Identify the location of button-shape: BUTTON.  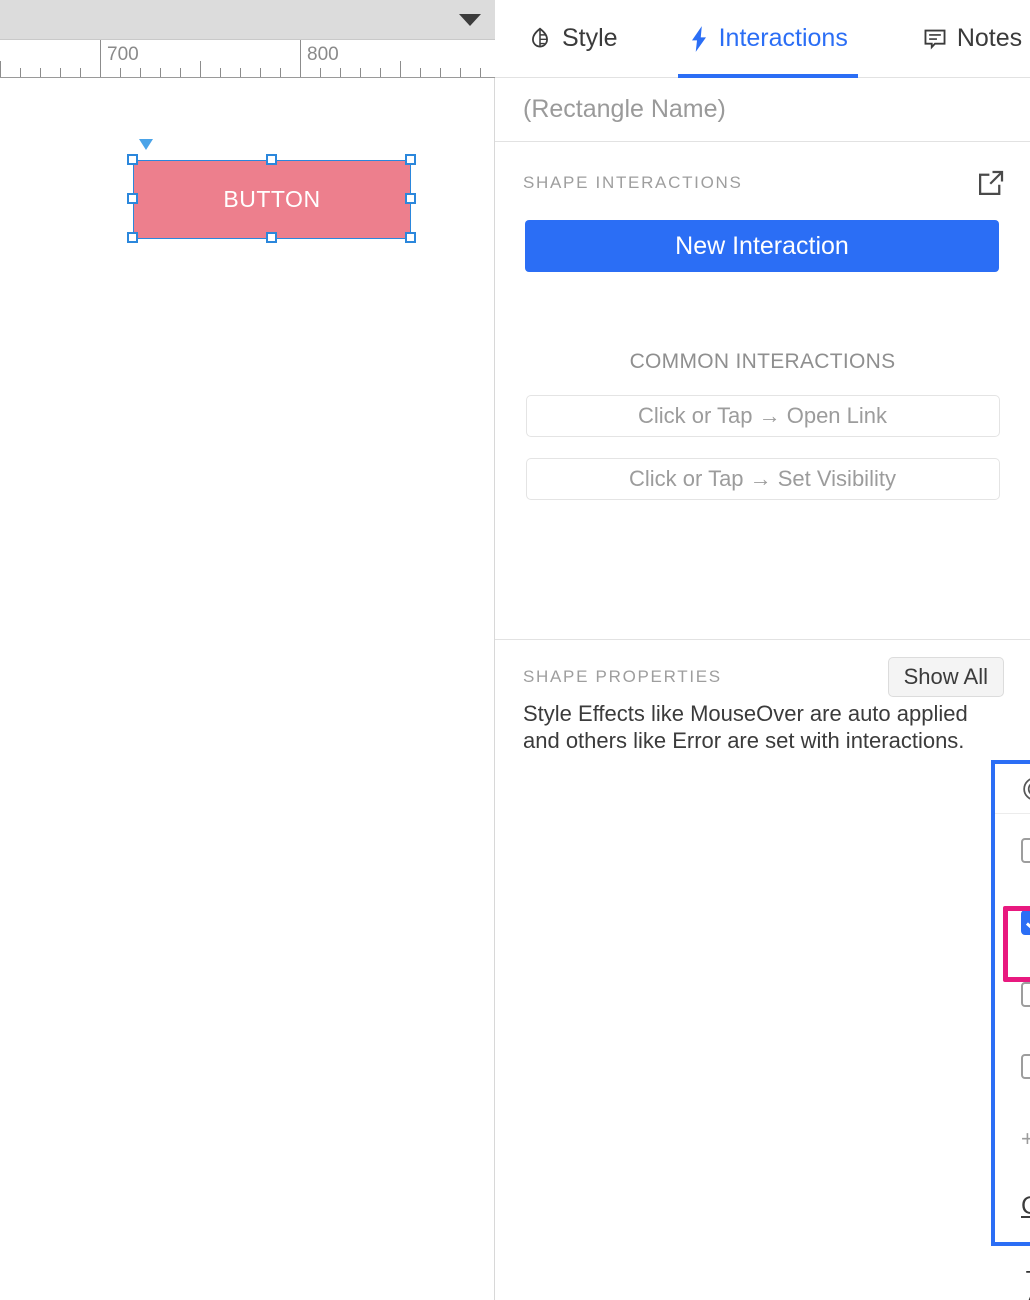
(272, 199).